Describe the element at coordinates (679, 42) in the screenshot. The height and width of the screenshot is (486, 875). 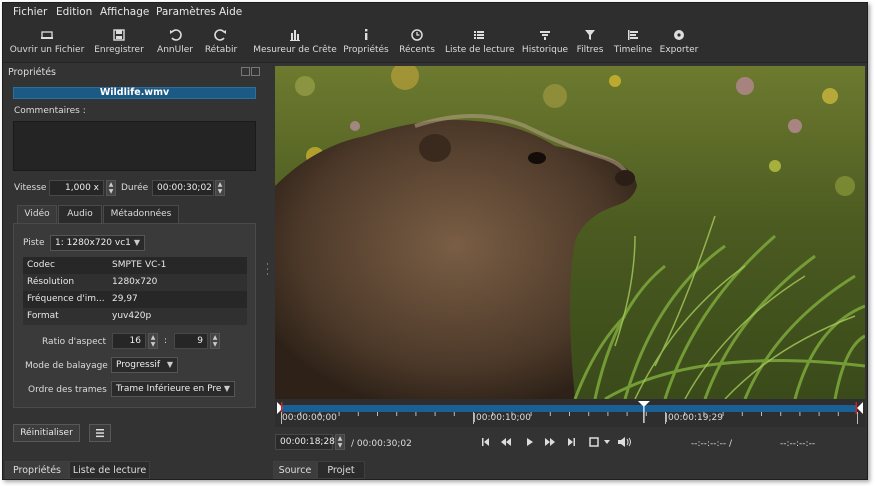
I see `export-button: Exporter` at that location.